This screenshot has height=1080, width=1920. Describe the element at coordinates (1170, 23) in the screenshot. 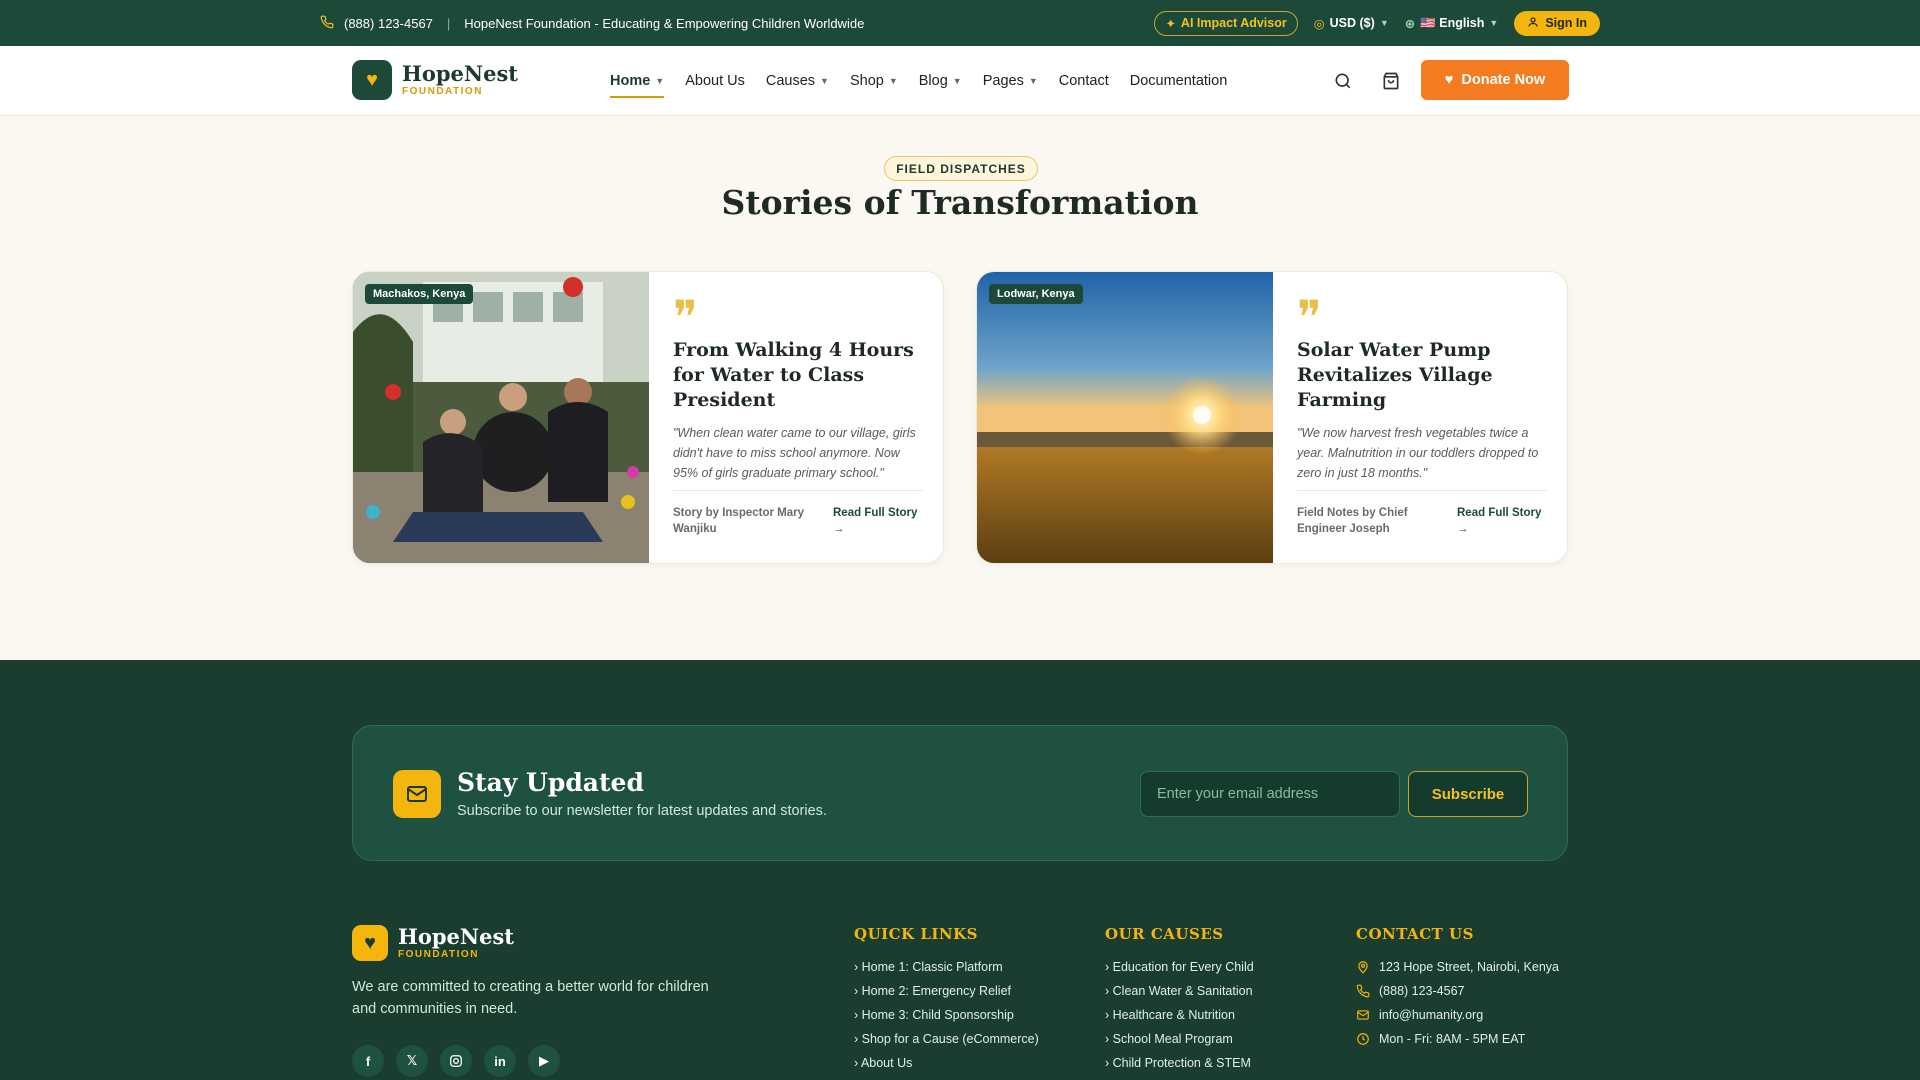

I see `sparkle-icon: ✦` at that location.